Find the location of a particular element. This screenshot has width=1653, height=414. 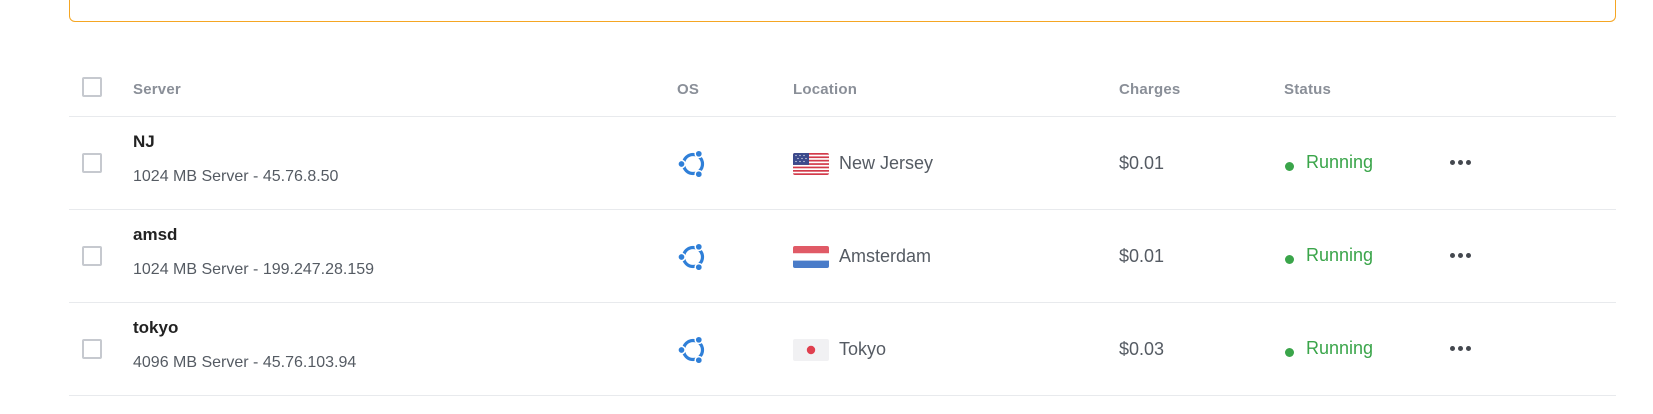

header-charges: Charges is located at coordinates (1149, 89).